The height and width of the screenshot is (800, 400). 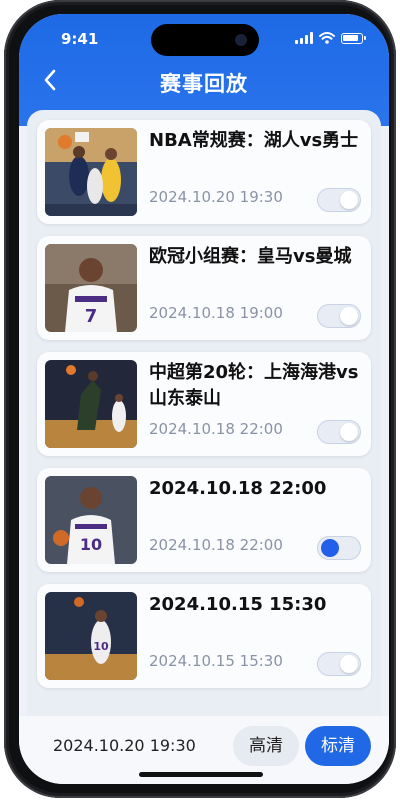 I want to click on nav-bar: 赛事回放, so click(x=204, y=81).